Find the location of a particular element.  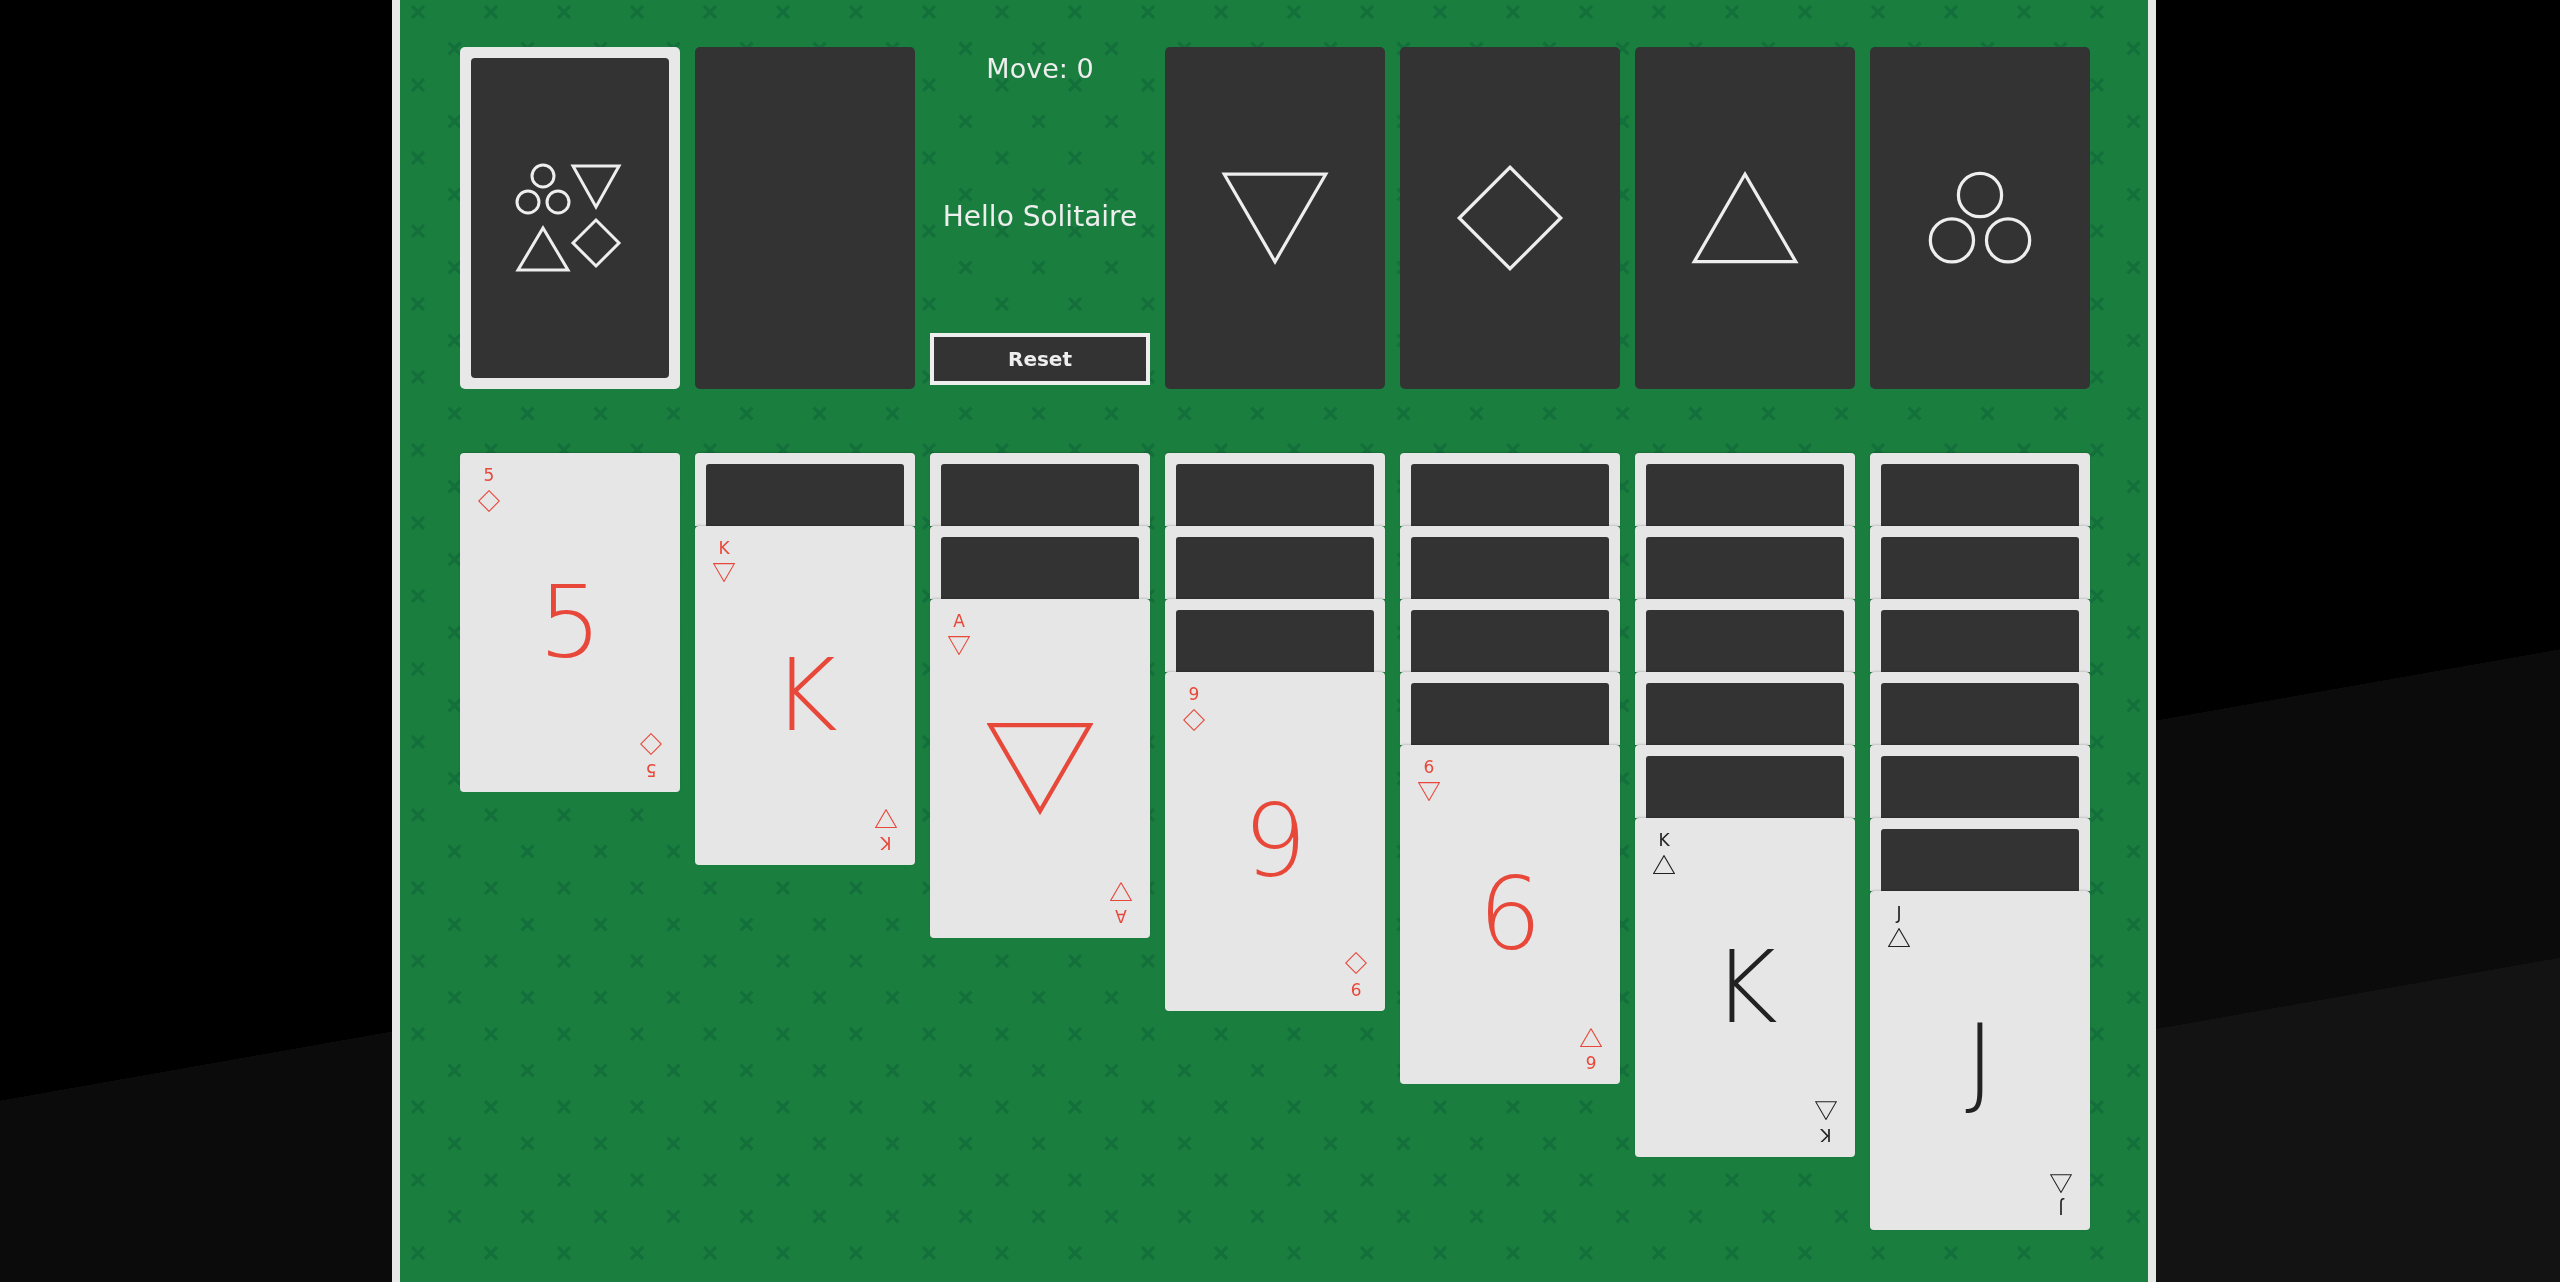

playing-card: J J J is located at coordinates (1980, 1060).